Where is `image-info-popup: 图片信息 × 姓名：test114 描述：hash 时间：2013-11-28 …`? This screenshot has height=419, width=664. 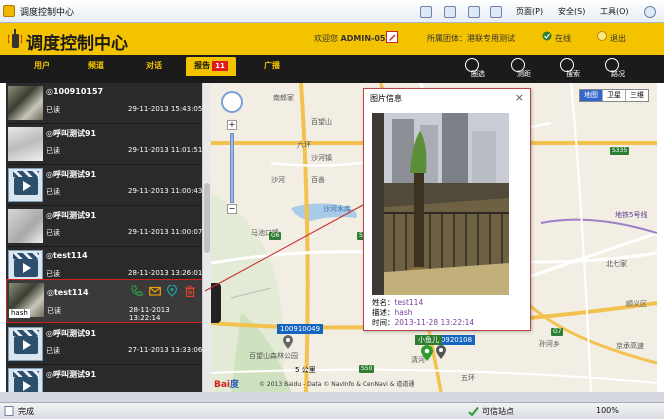 image-info-popup: 图片信息 × 姓名：test114 描述：hash 时间：2013-11-28 … is located at coordinates (447, 209).